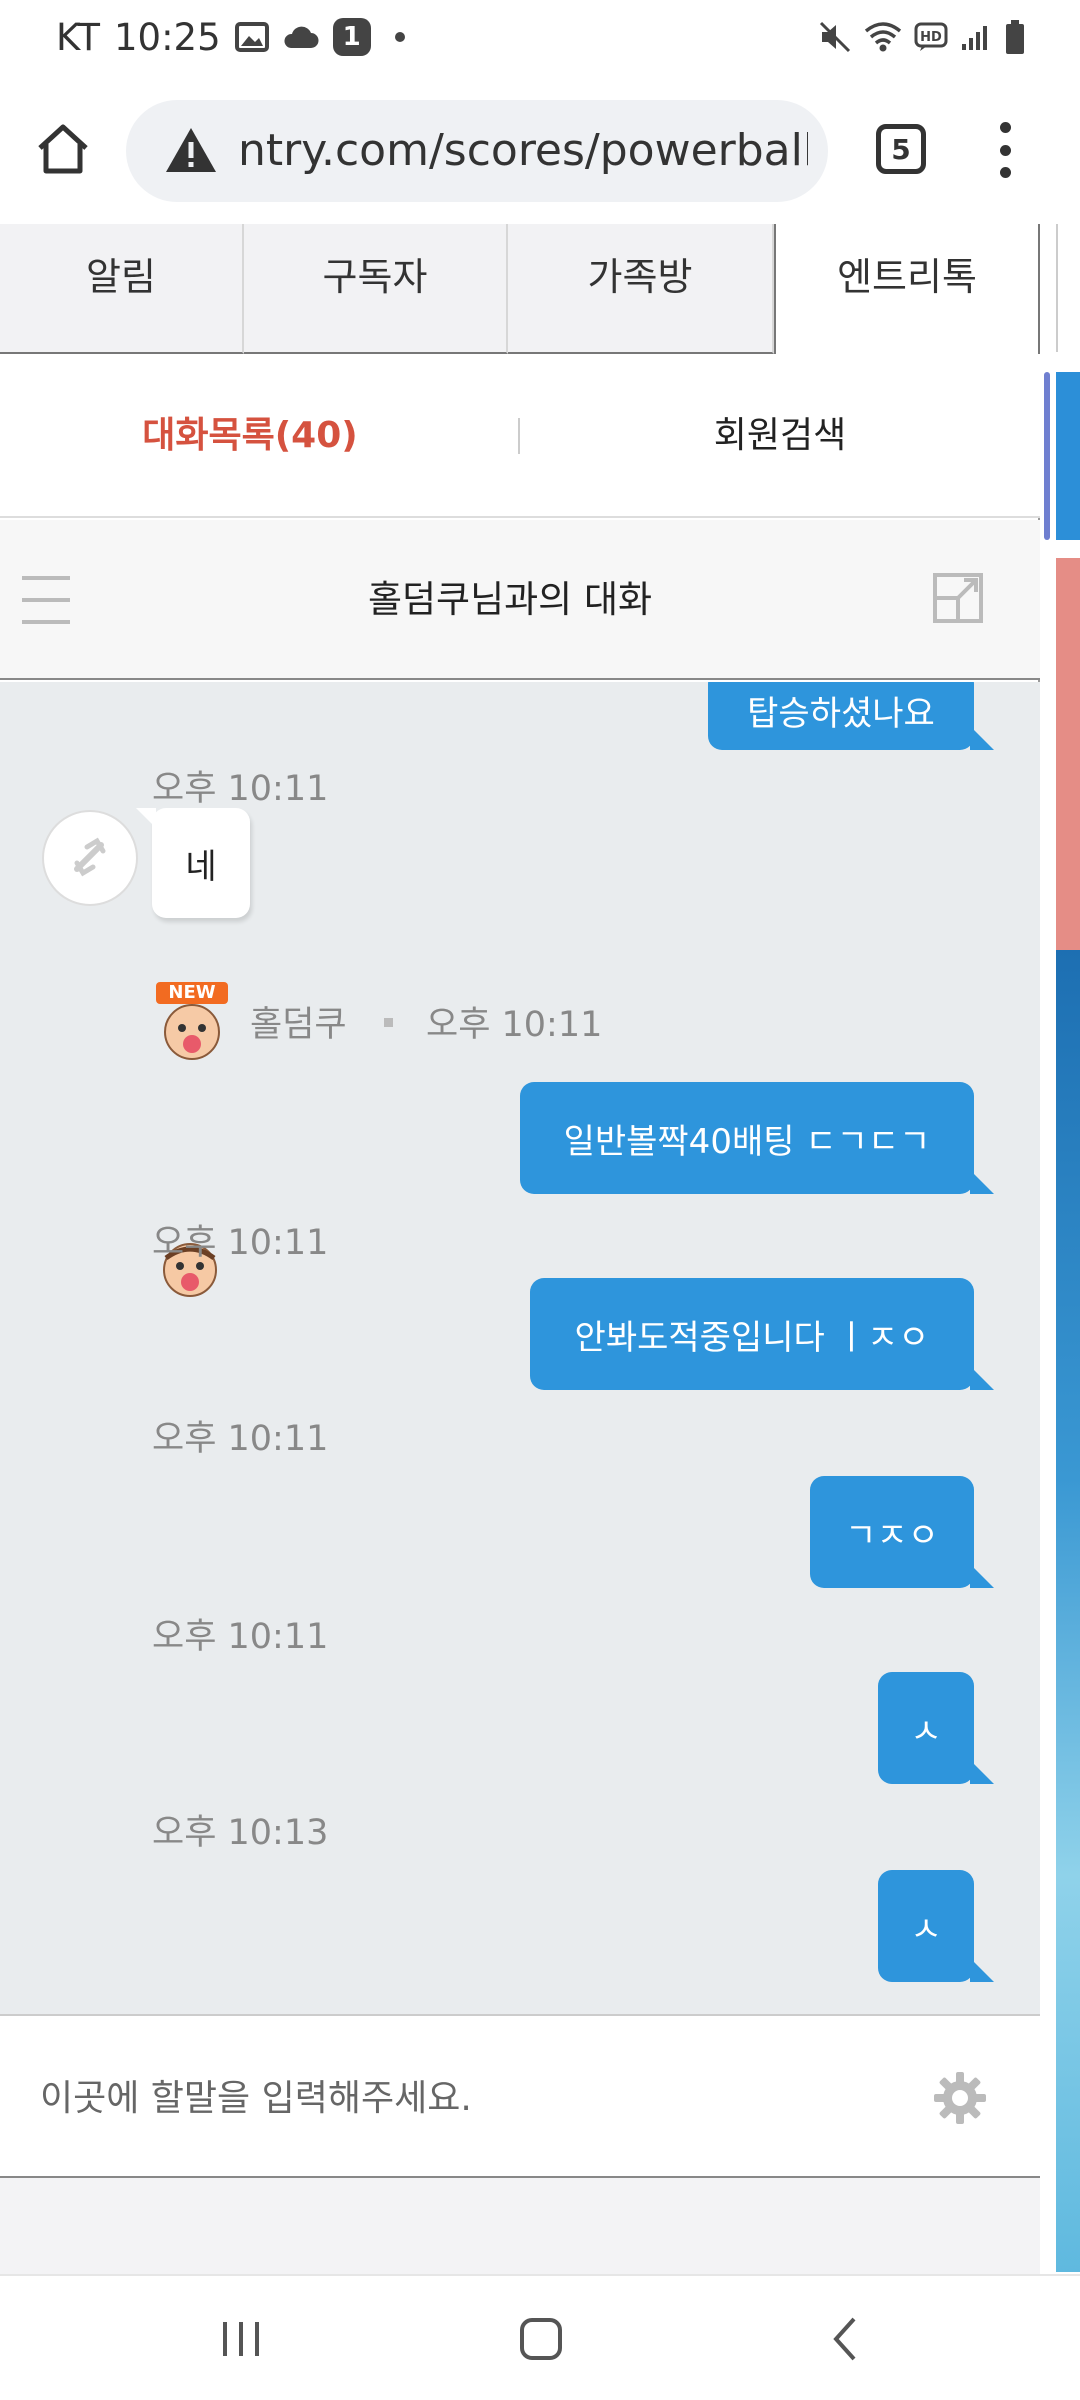 This screenshot has width=1080, height=2400. Describe the element at coordinates (976, 37) in the screenshot. I see `signal-icon` at that location.